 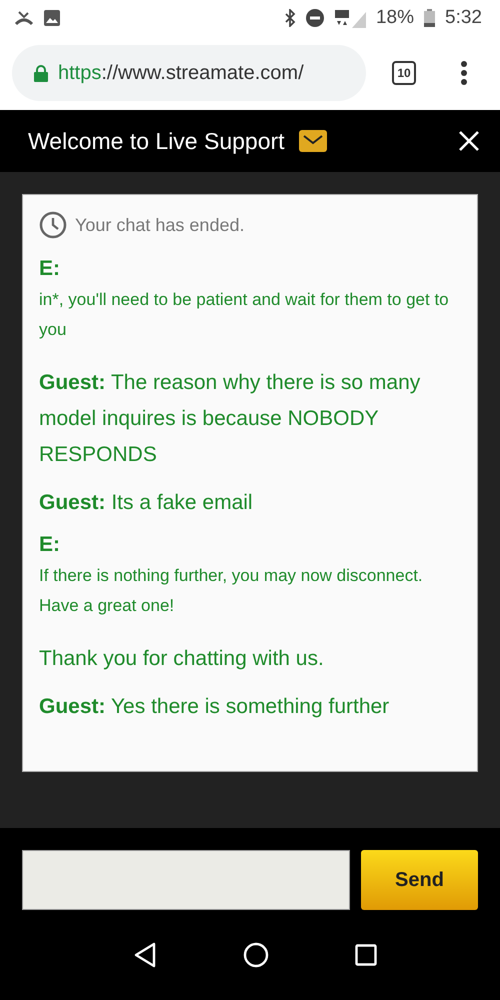 I want to click on do-not-disturb-icon, so click(x=315, y=18).